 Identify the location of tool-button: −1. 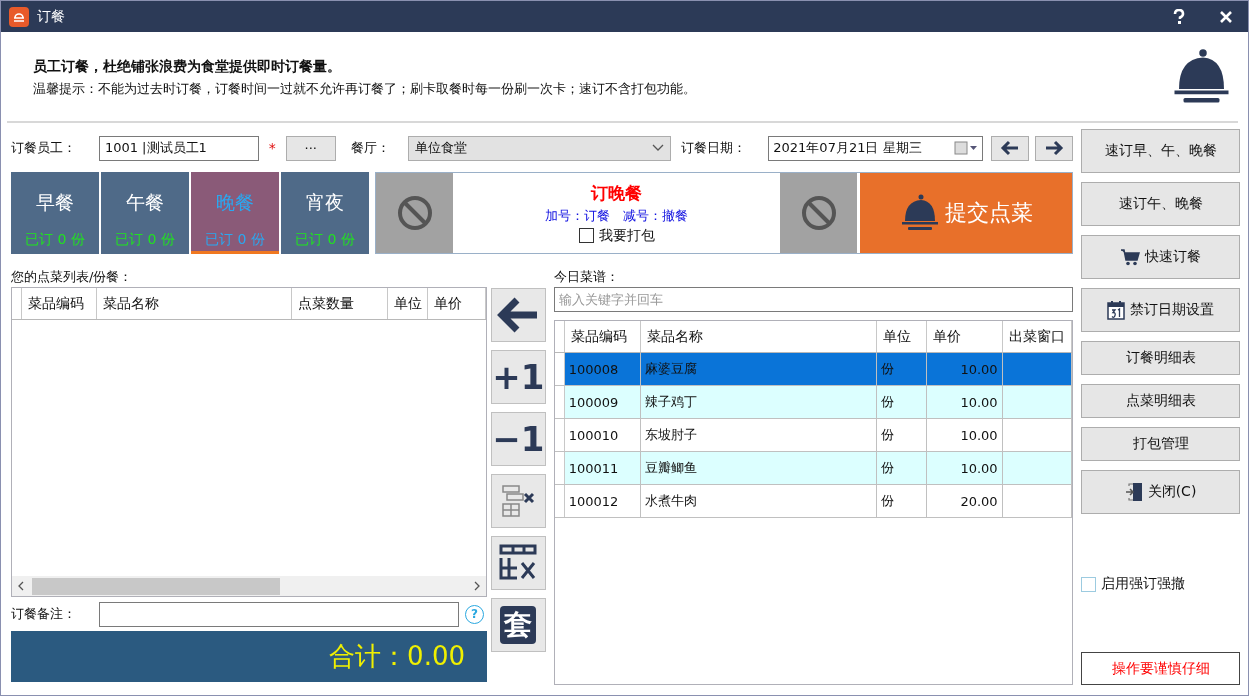
(518, 439).